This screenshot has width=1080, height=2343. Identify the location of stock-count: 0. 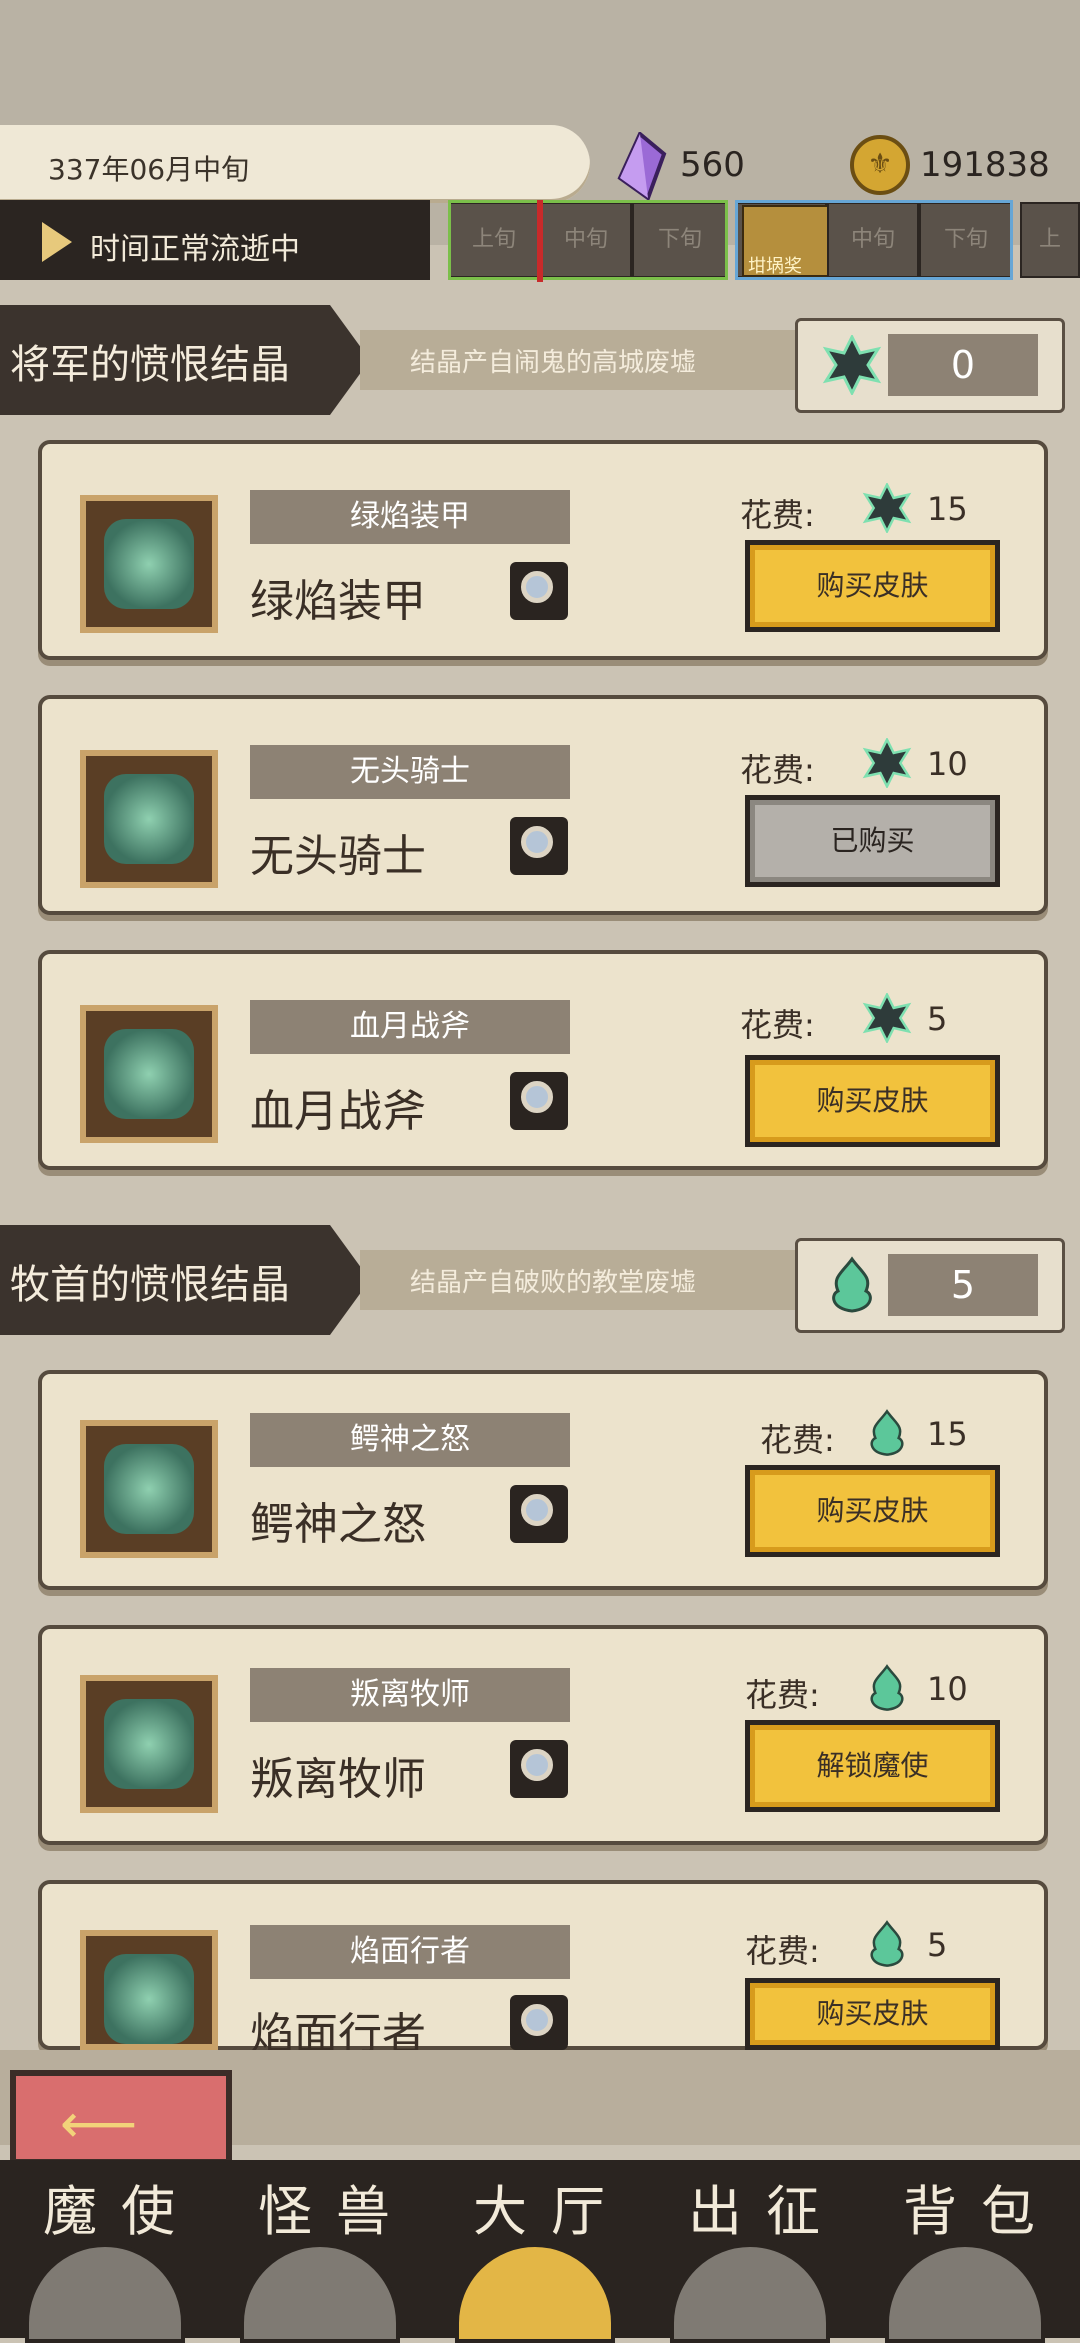
(963, 365).